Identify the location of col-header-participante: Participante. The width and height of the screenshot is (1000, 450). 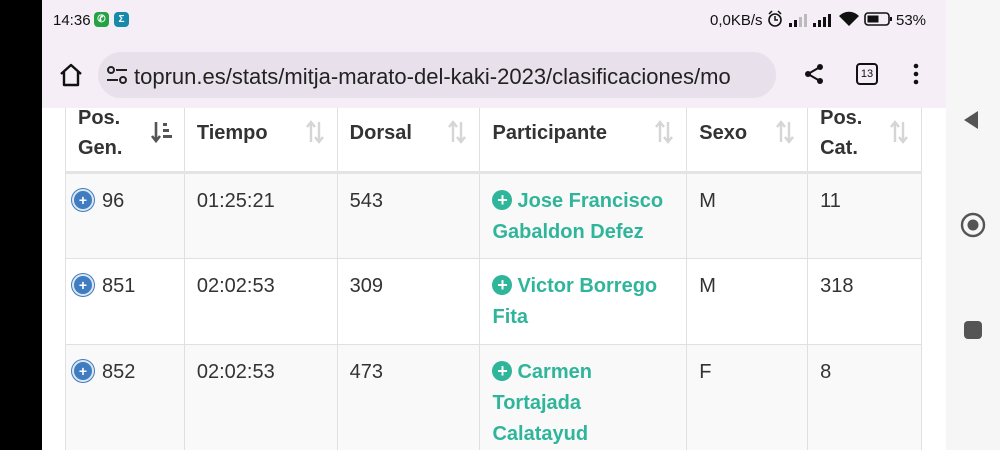
(583, 141).